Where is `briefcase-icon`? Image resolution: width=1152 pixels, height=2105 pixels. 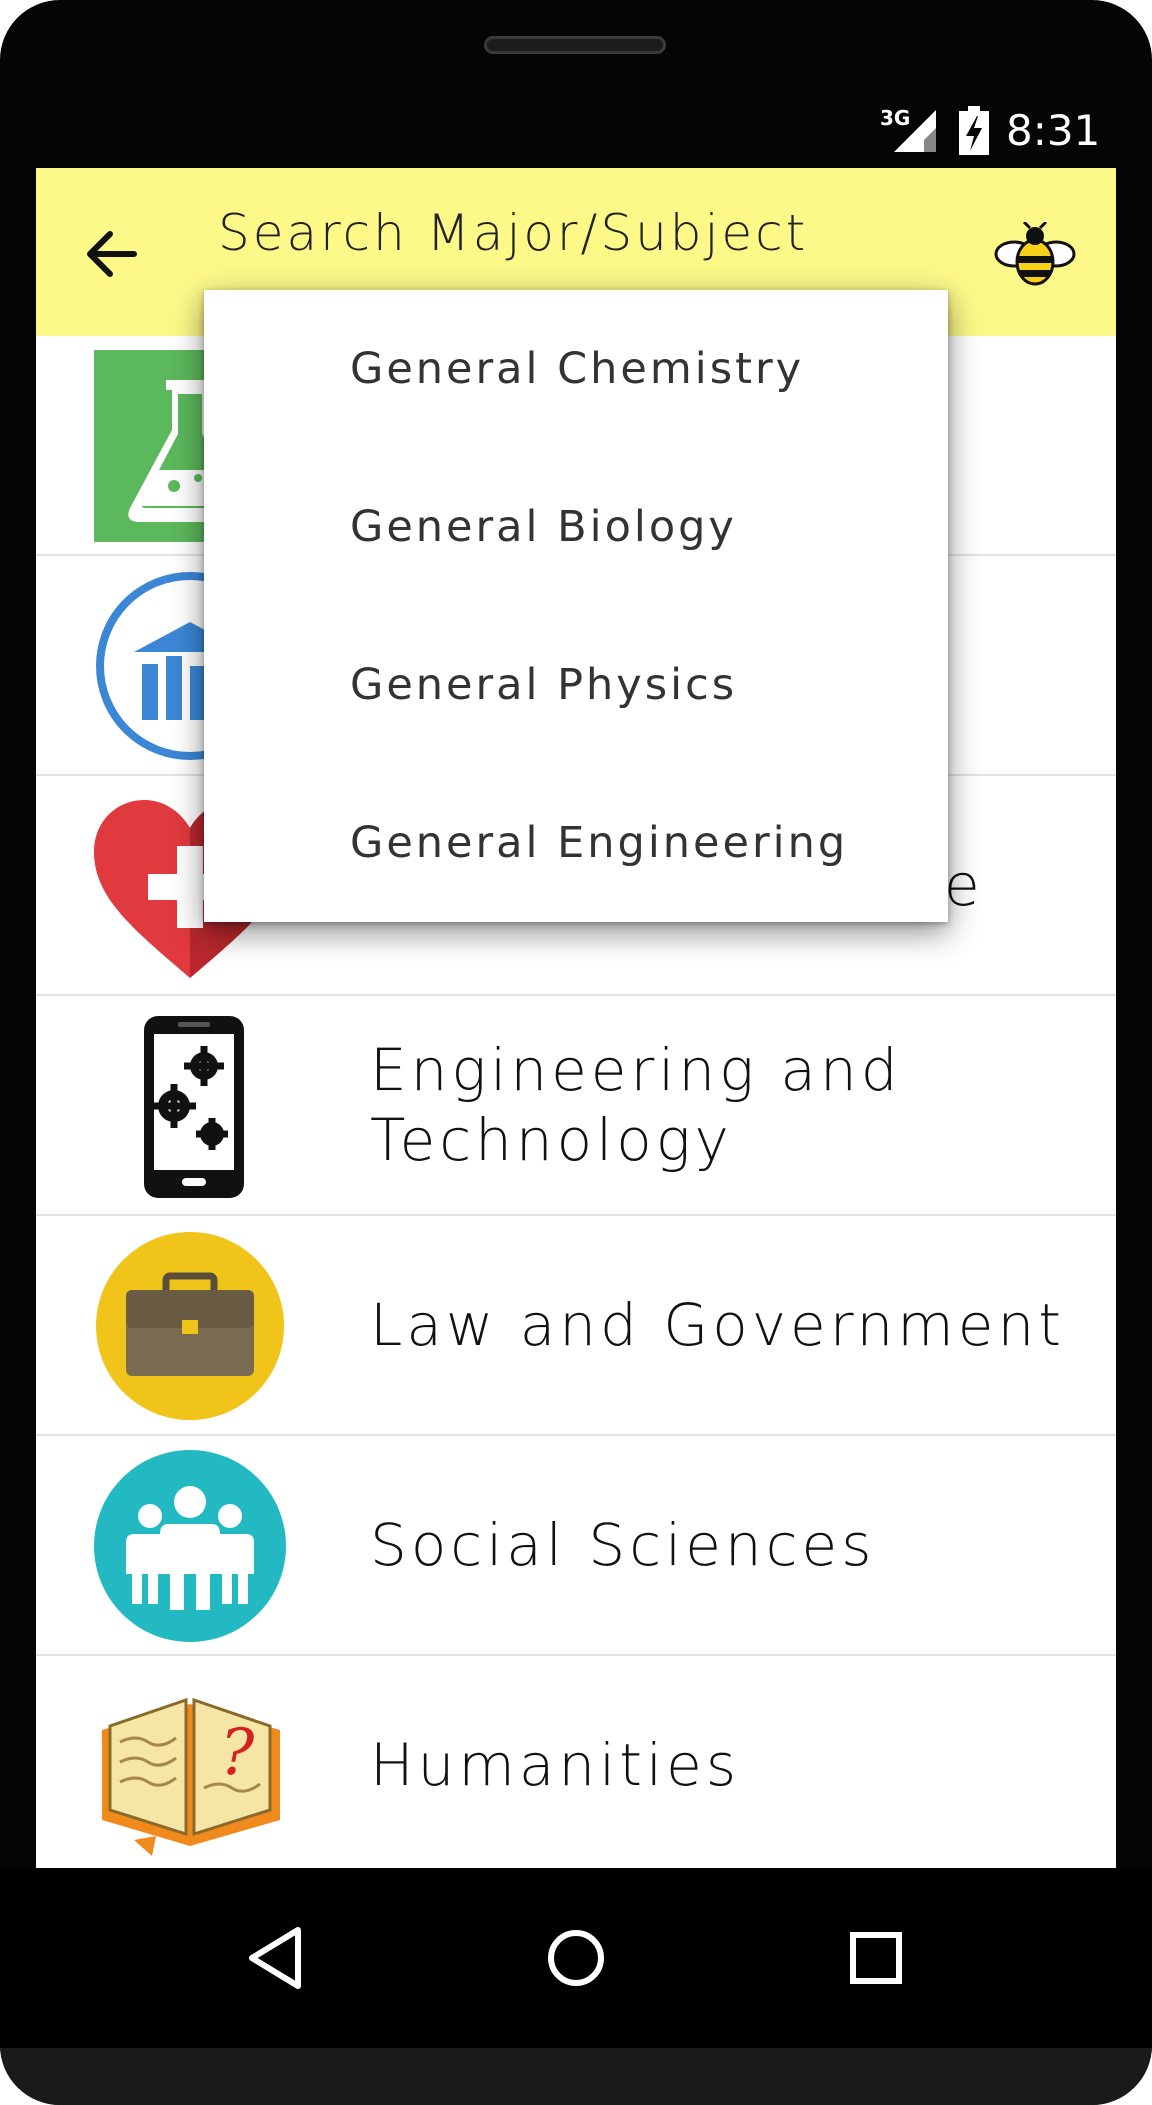
briefcase-icon is located at coordinates (190, 1326).